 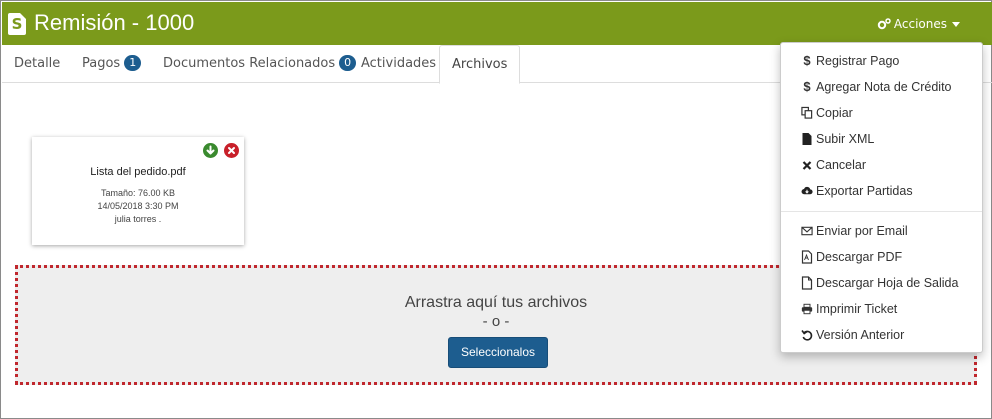 I want to click on copy-icon, so click(x=807, y=112).